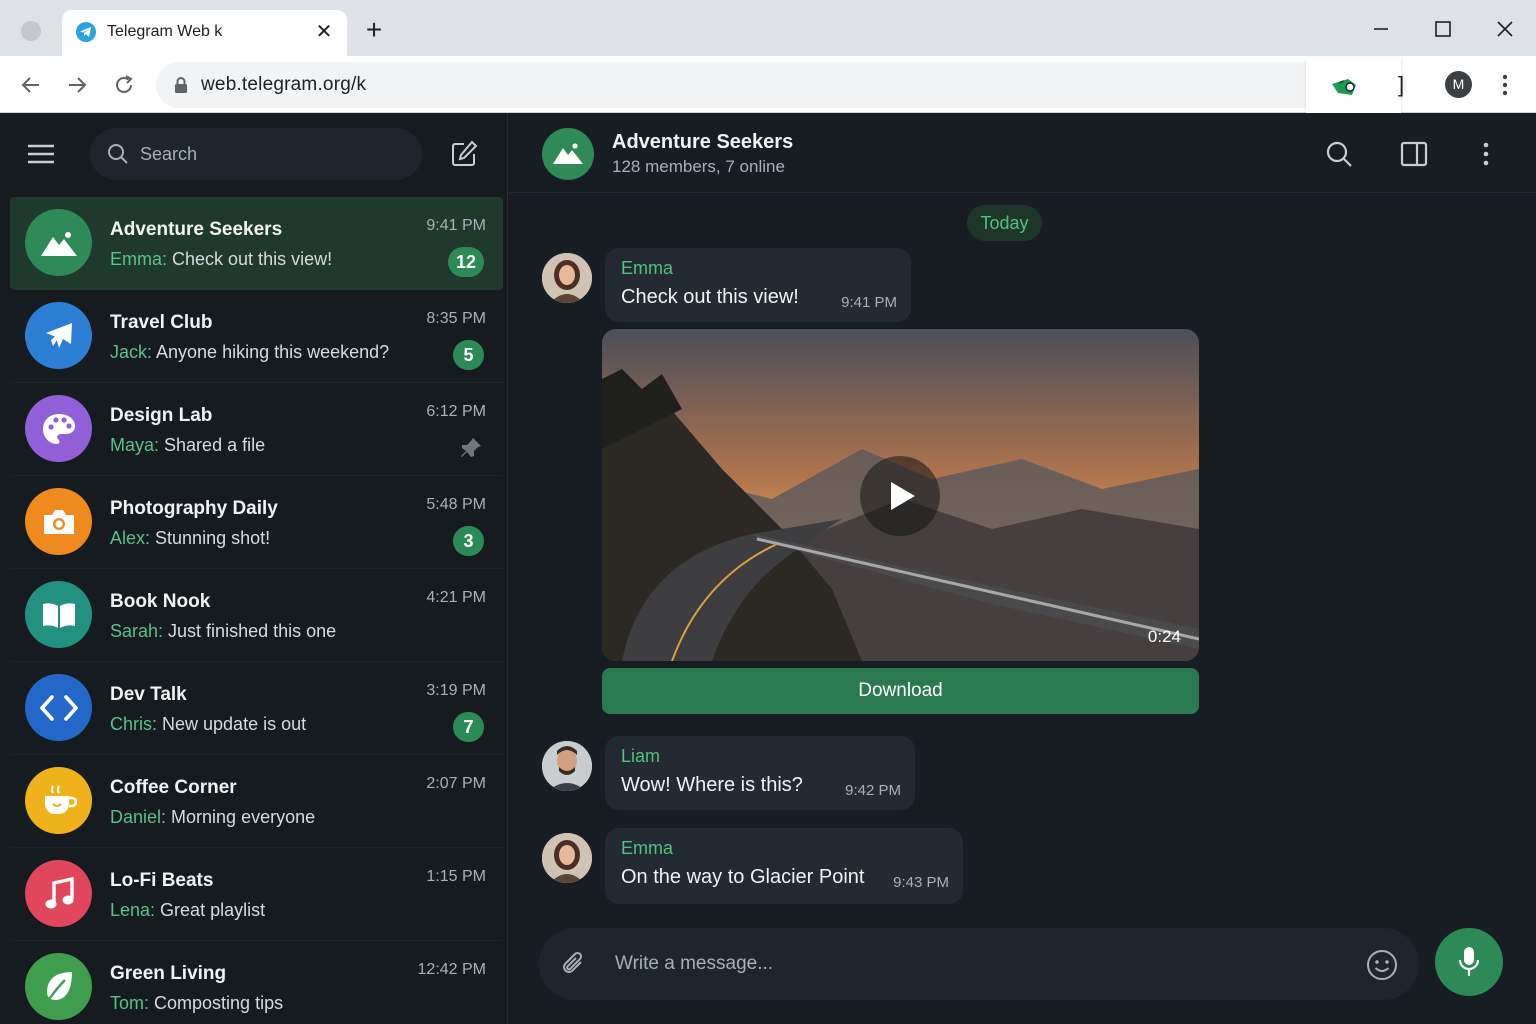 The width and height of the screenshot is (1536, 1024). I want to click on chat-search-icon, so click(1339, 154).